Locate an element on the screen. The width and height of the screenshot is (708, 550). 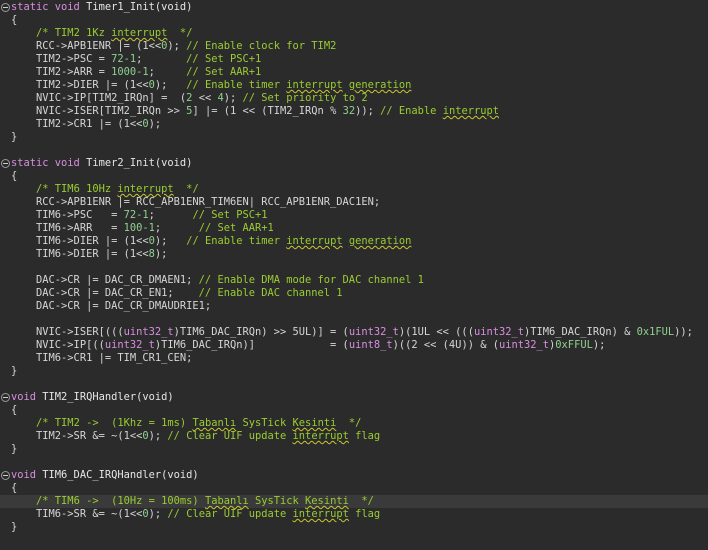
code-token: ] |= (1 << (TIM2_IRQn % is located at coordinates (267, 111).